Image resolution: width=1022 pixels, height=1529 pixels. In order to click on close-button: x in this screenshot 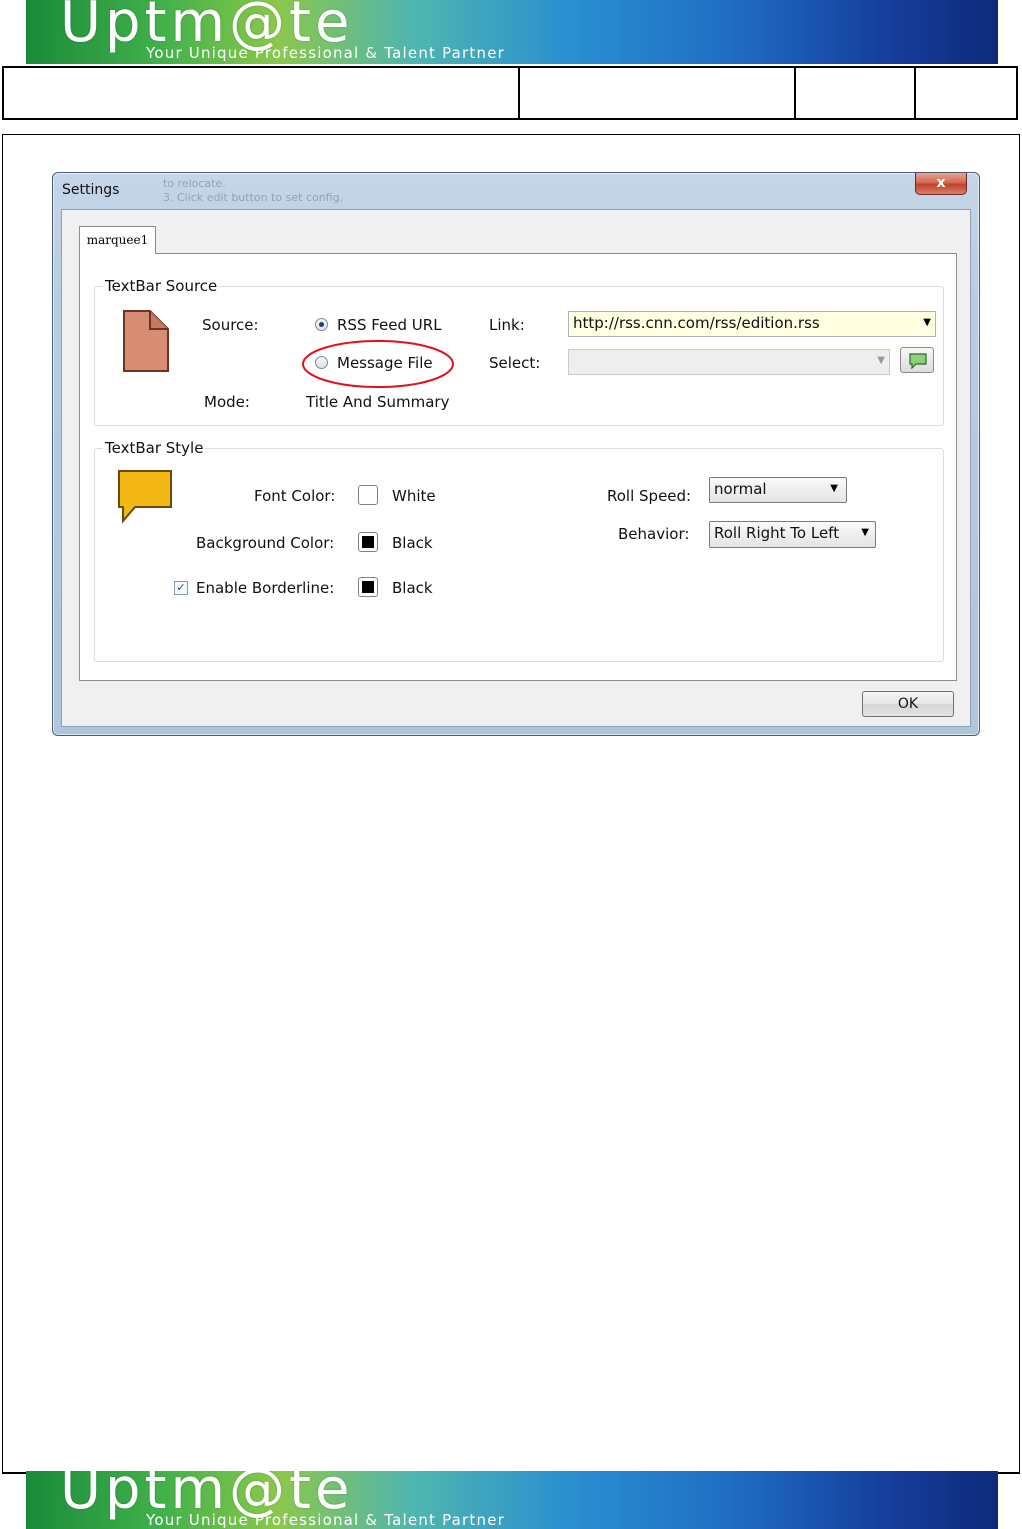, I will do `click(941, 184)`.